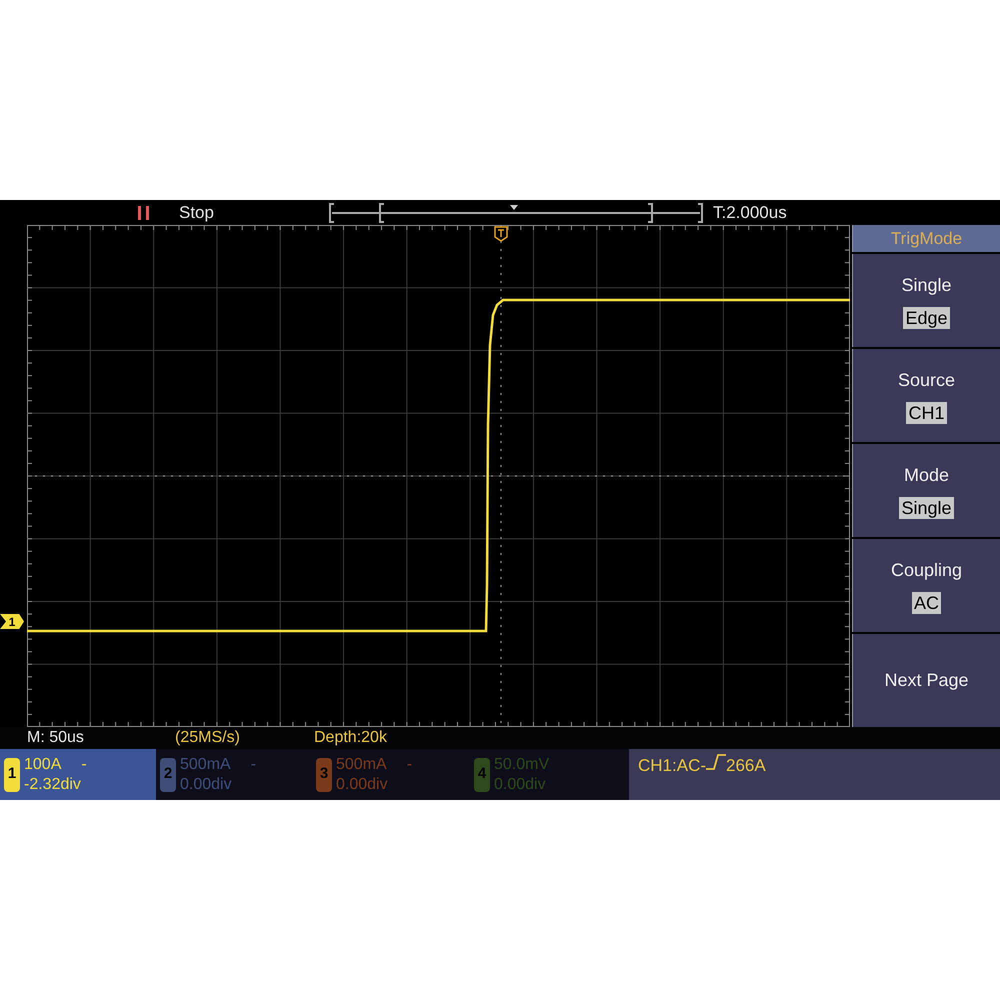 Image resolution: width=1000 pixels, height=1000 pixels. Describe the element at coordinates (927, 475) in the screenshot. I see `menu-label: Mode` at that location.